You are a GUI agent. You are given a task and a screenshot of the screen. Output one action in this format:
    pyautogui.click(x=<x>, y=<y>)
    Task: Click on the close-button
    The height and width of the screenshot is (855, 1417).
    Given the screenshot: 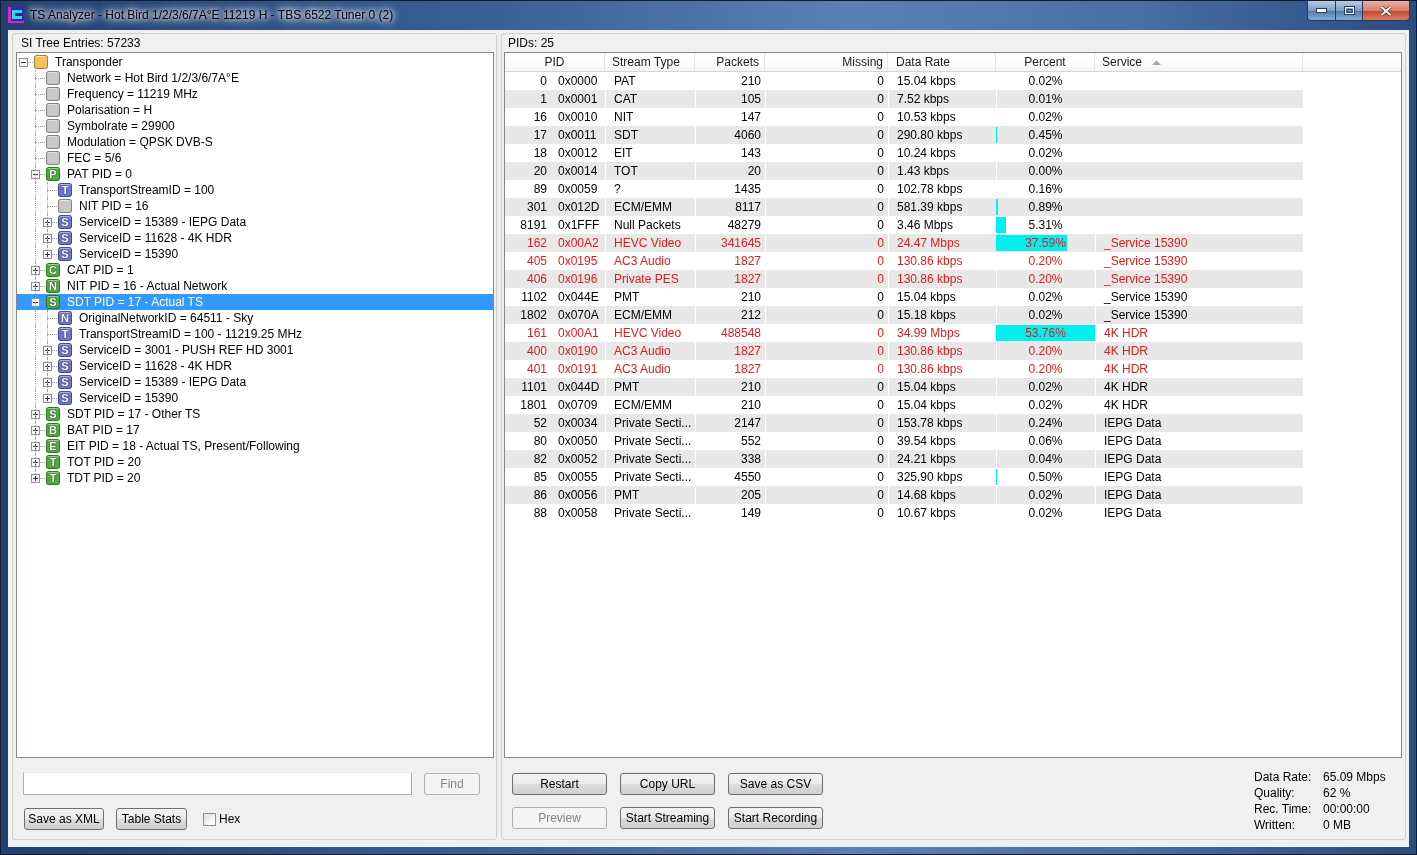 What is the action you would take?
    pyautogui.click(x=1386, y=11)
    